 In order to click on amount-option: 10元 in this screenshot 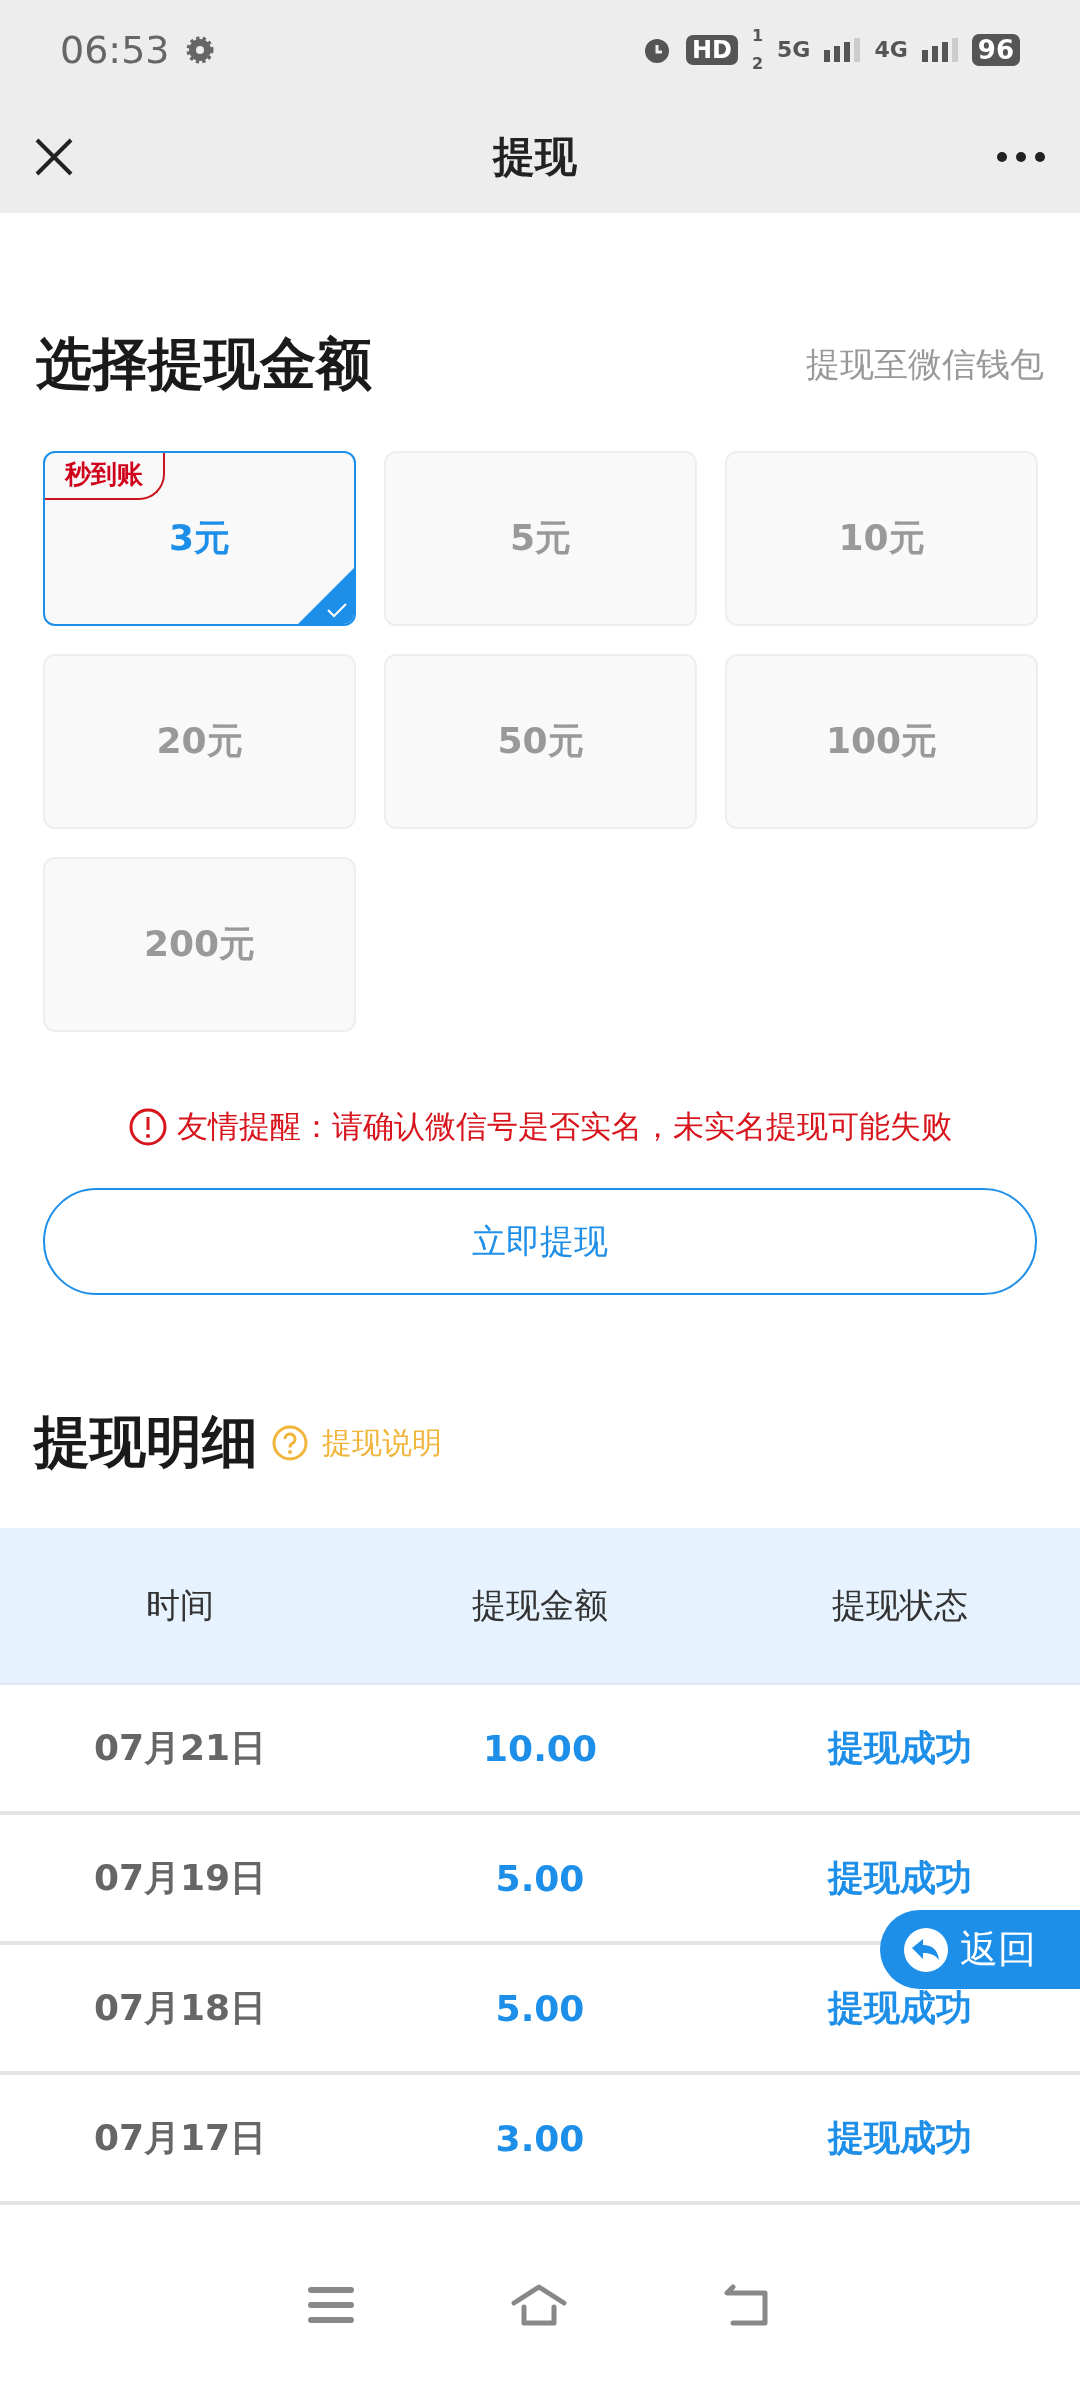, I will do `click(881, 538)`.